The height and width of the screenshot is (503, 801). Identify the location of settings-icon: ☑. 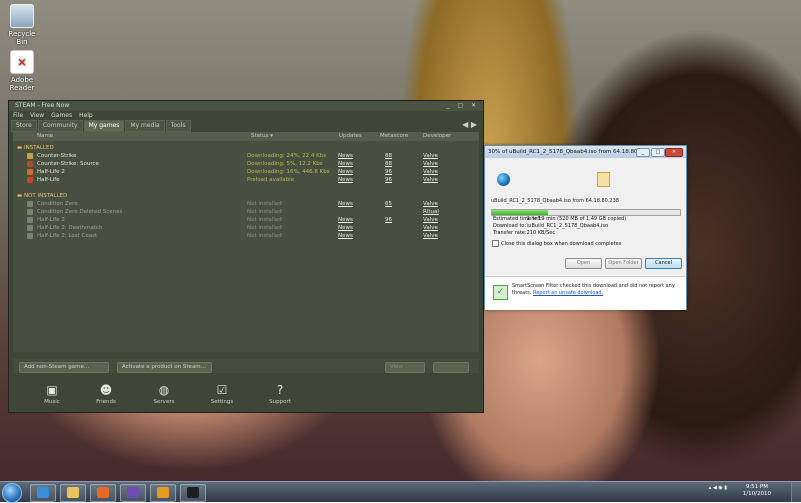
(222, 390).